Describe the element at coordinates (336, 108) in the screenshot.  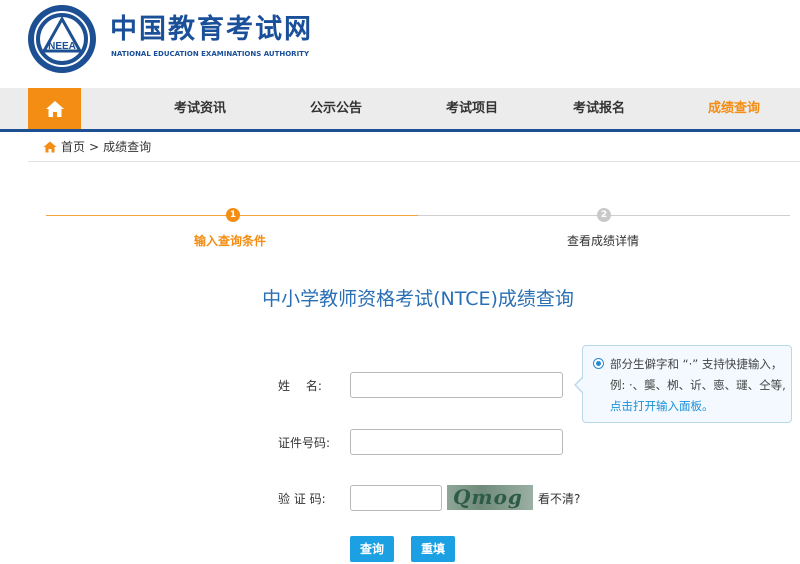
I see `nav-item-announcements: 公示公告` at that location.